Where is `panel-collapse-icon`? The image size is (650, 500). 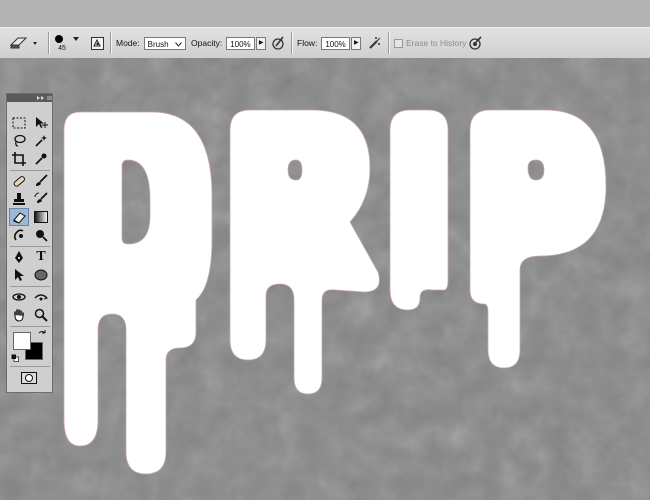 panel-collapse-icon is located at coordinates (44, 98).